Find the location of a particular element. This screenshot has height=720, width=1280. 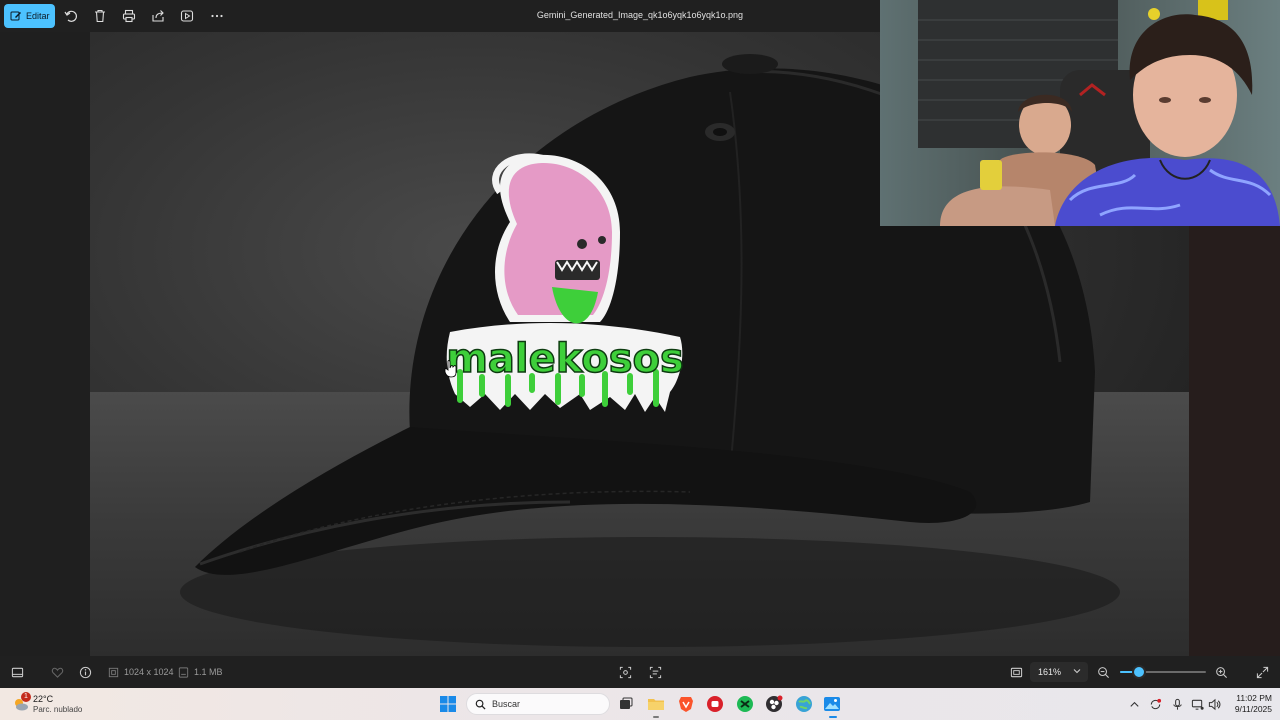

image-dimensions: 1024 x 1024 is located at coordinates (149, 672).